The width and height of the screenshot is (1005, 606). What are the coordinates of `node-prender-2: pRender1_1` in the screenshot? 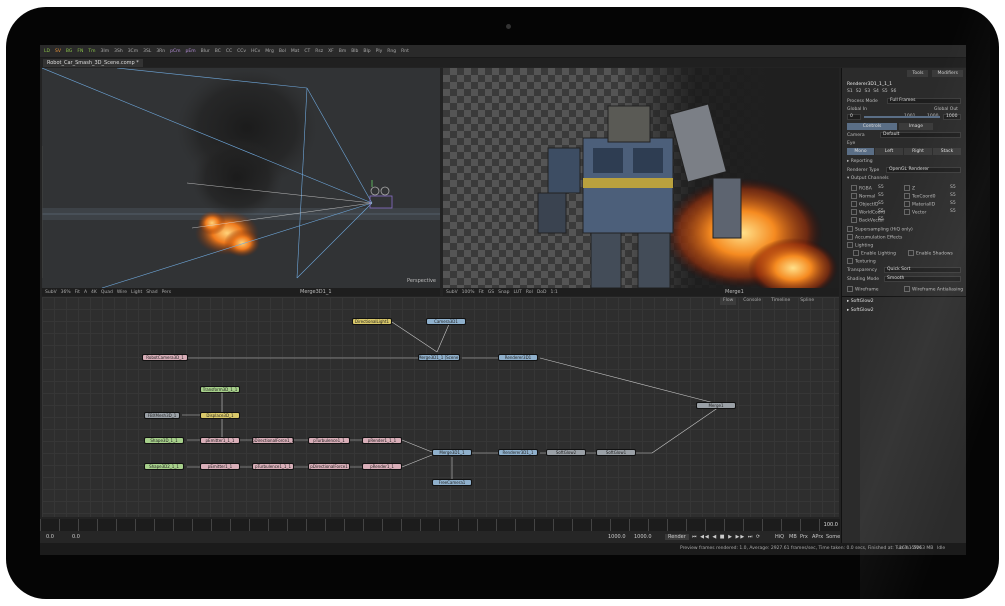 It's located at (382, 466).